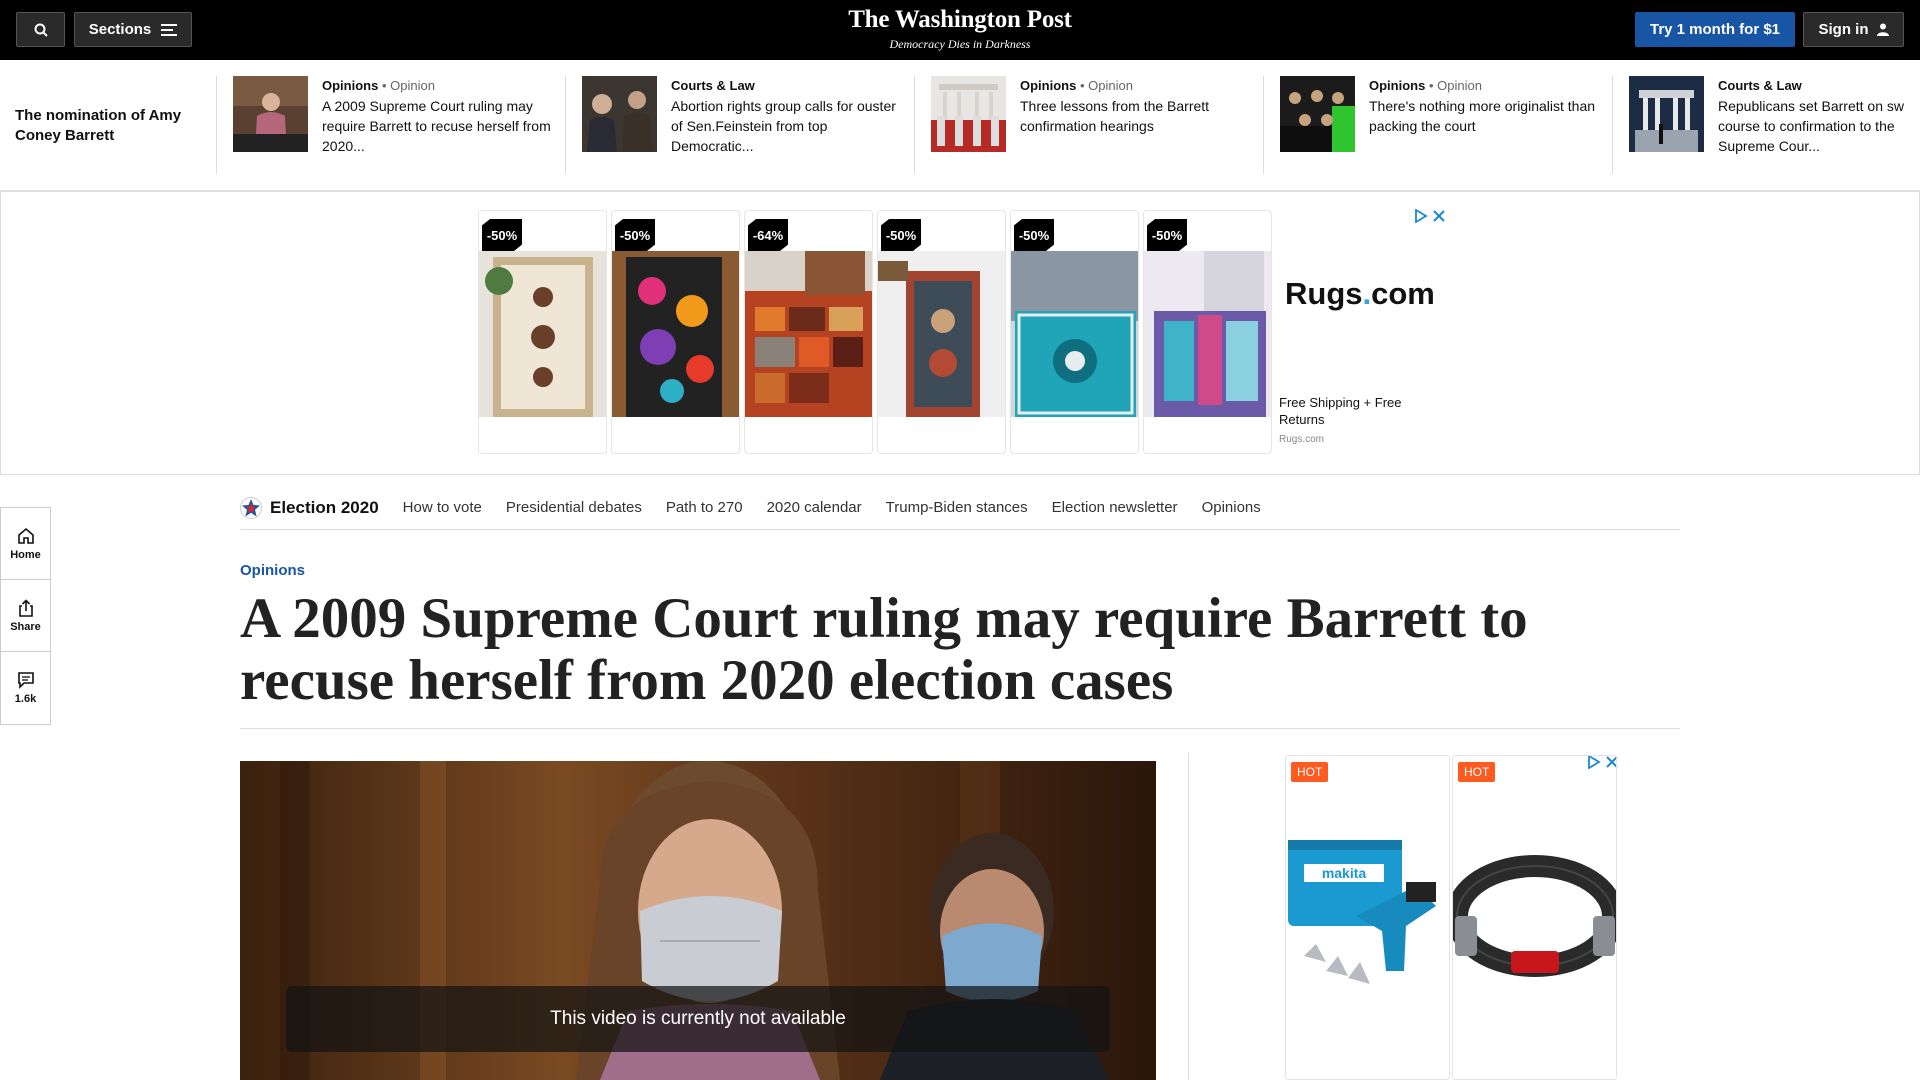  Describe the element at coordinates (324, 507) in the screenshot. I see `election-brand-label: Election 2020` at that location.